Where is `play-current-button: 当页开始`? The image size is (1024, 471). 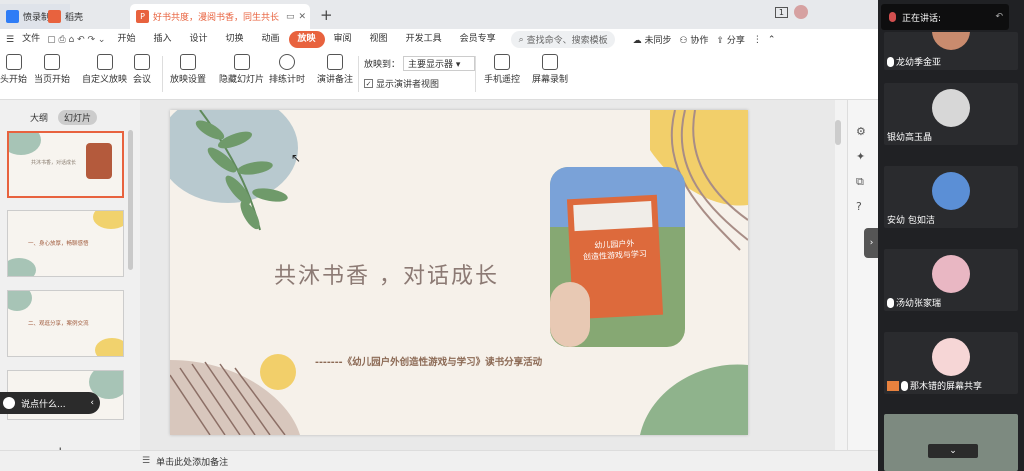
play-current-button: 当页开始 is located at coordinates (52, 69).